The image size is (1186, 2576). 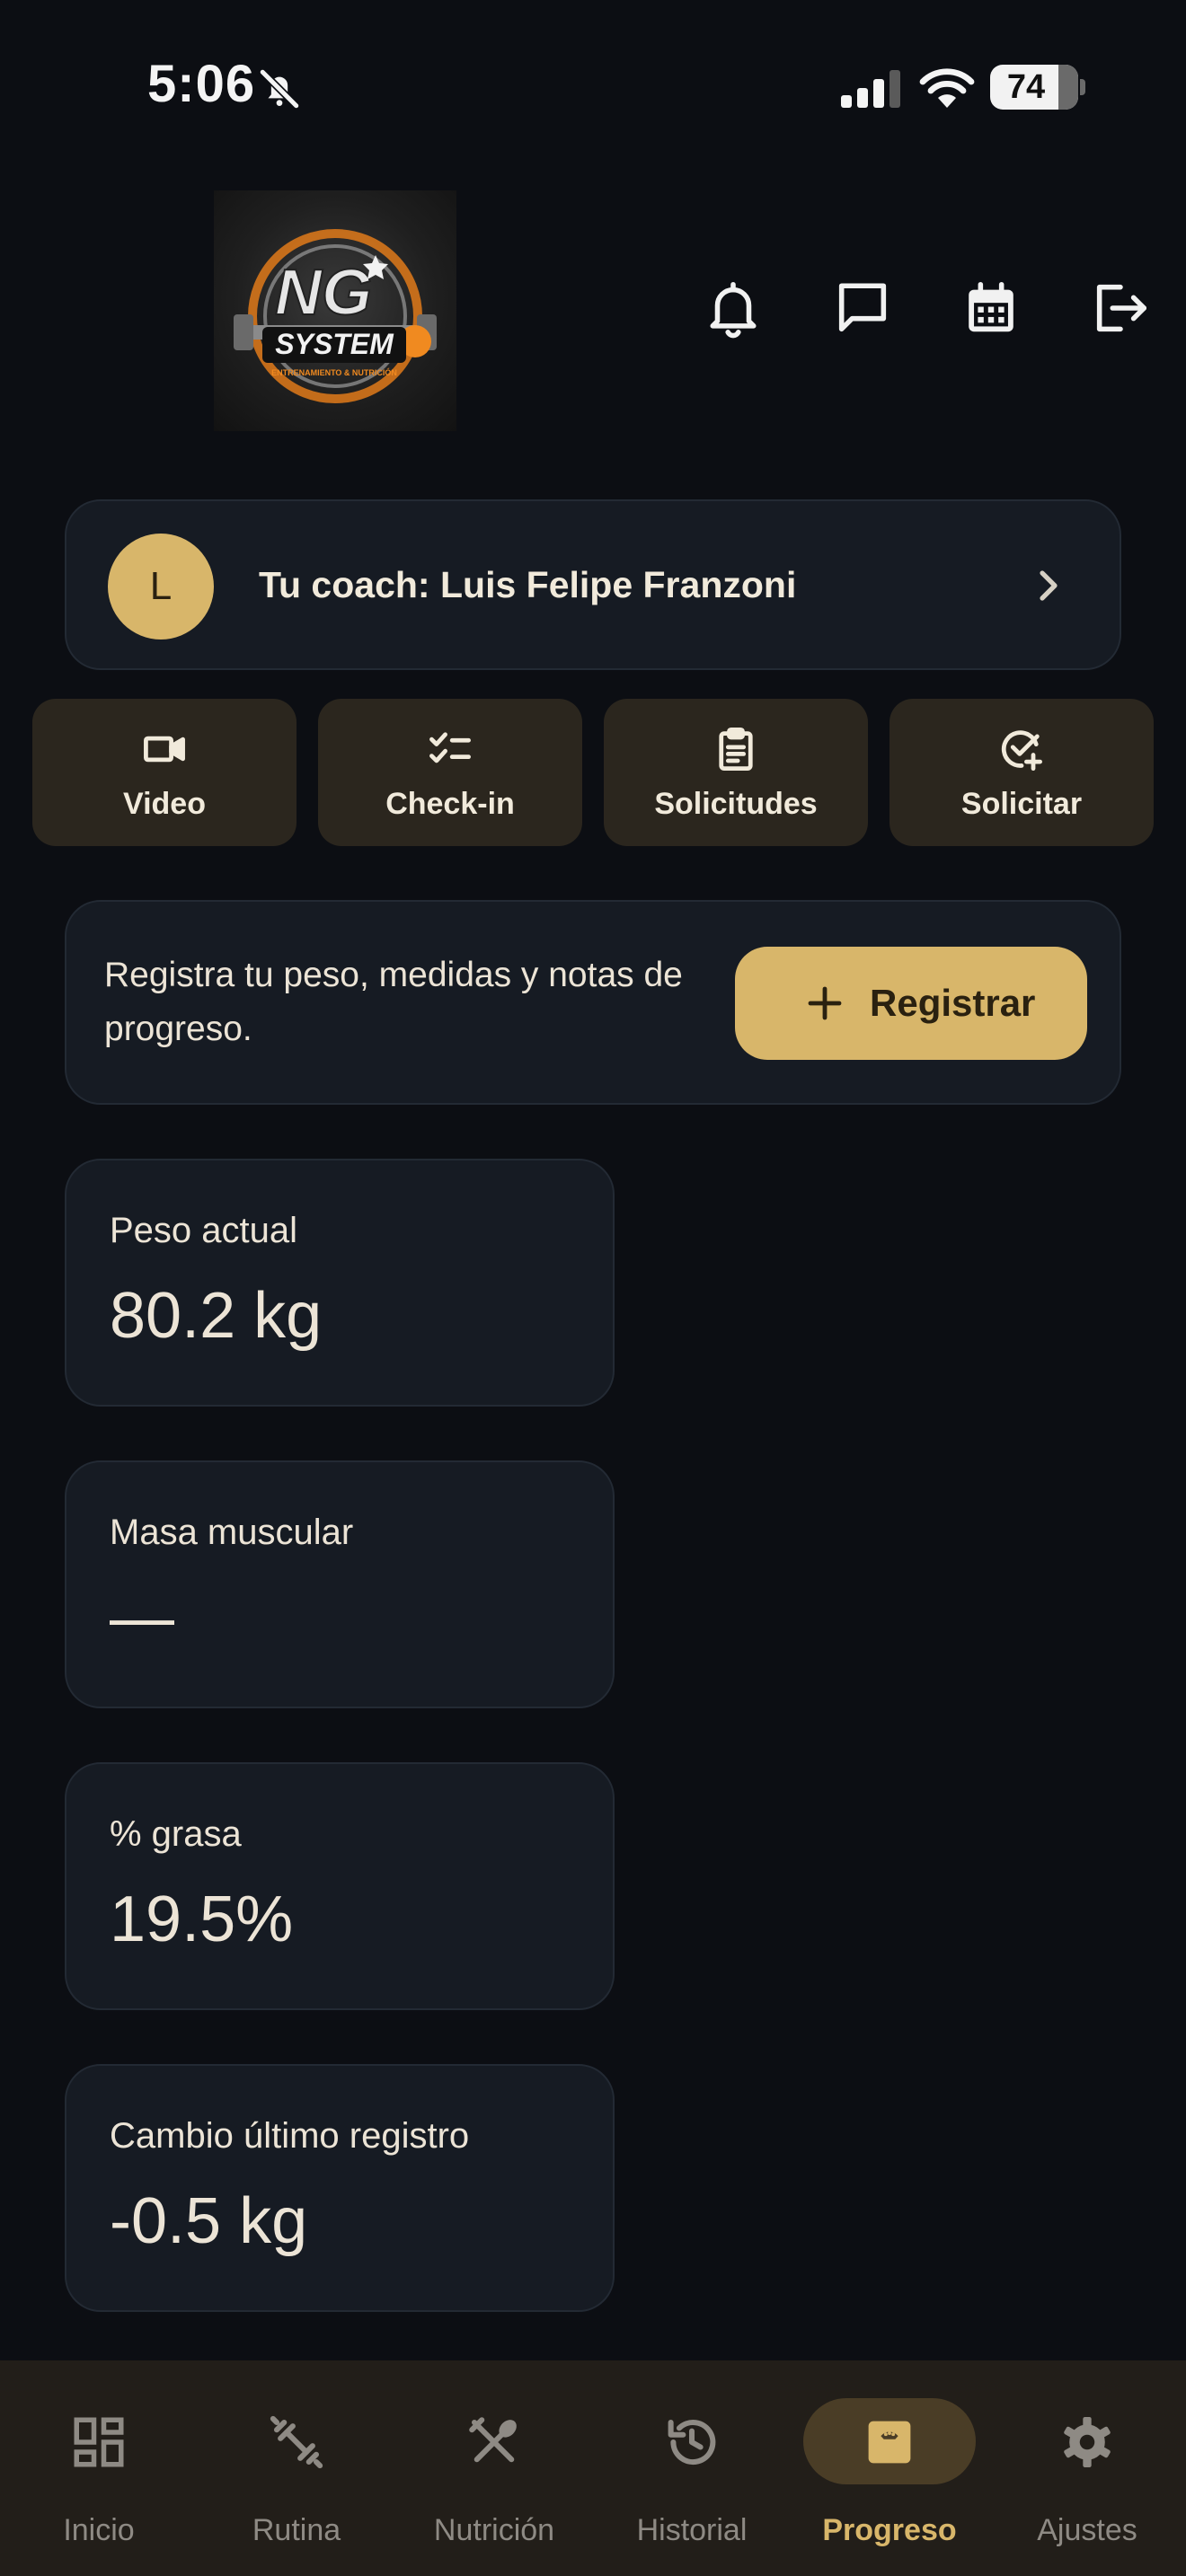 What do you see at coordinates (862, 308) in the screenshot?
I see `chat-icon` at bounding box center [862, 308].